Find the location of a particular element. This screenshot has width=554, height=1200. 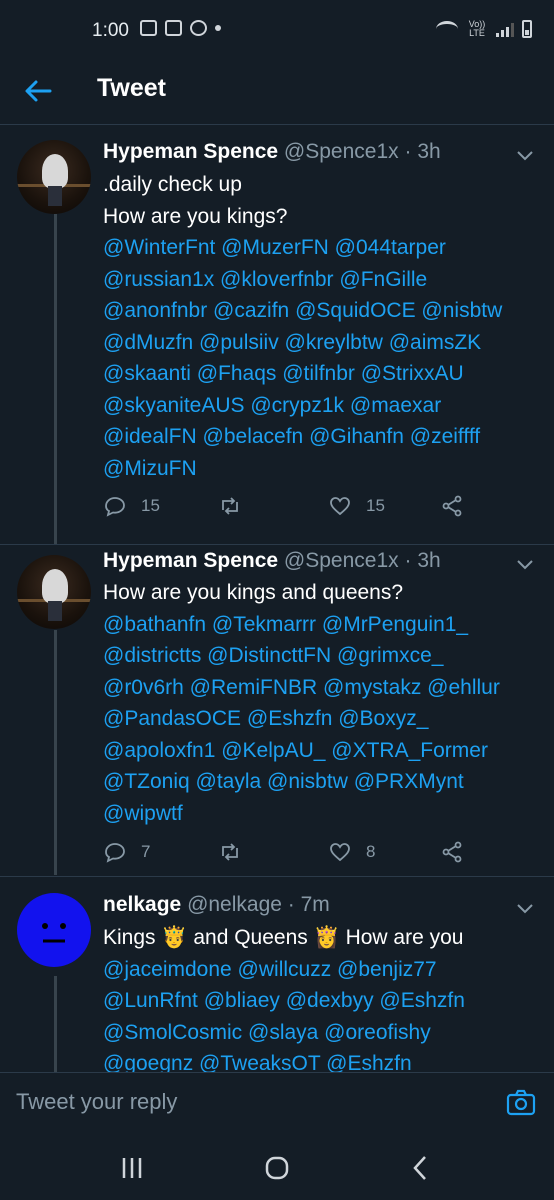

mention-line: @PandasOCE @Eshzfn @Boxyz_ is located at coordinates (323, 719).